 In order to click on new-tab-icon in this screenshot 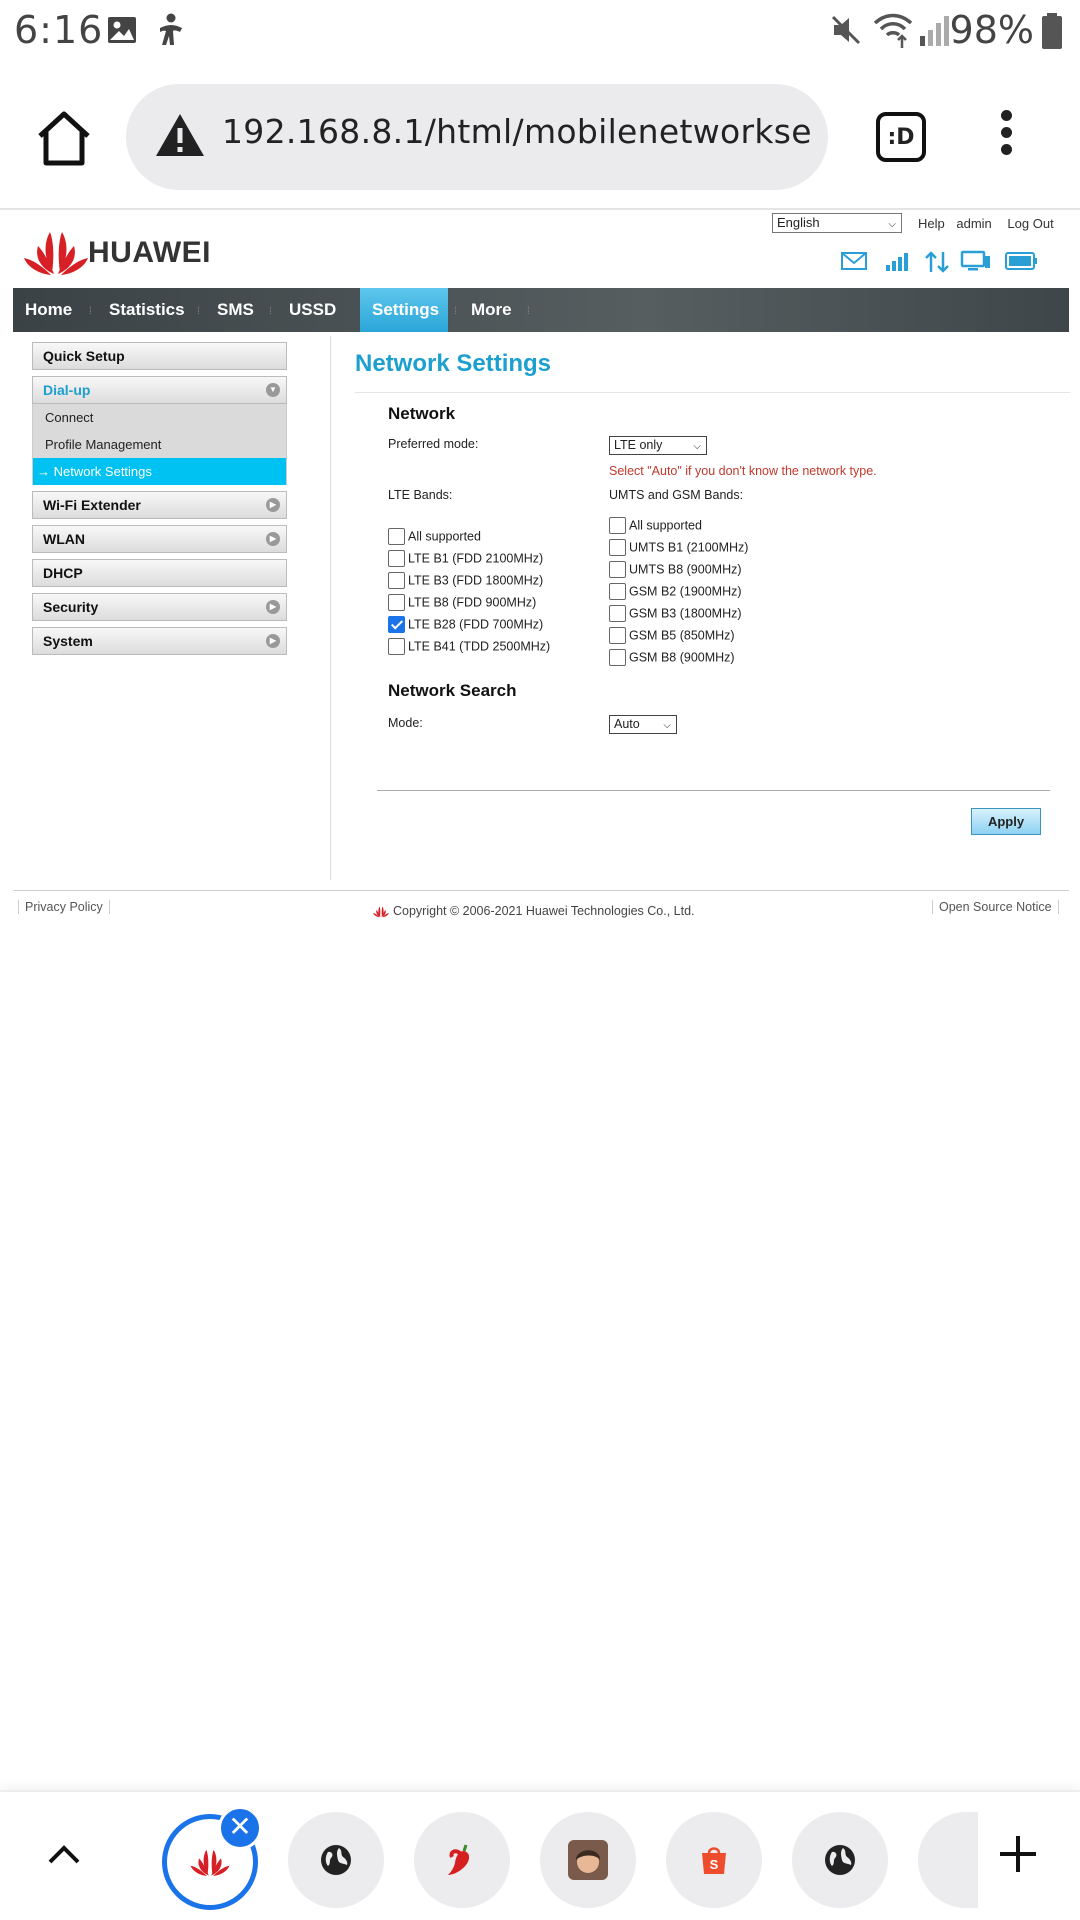, I will do `click(1018, 1854)`.